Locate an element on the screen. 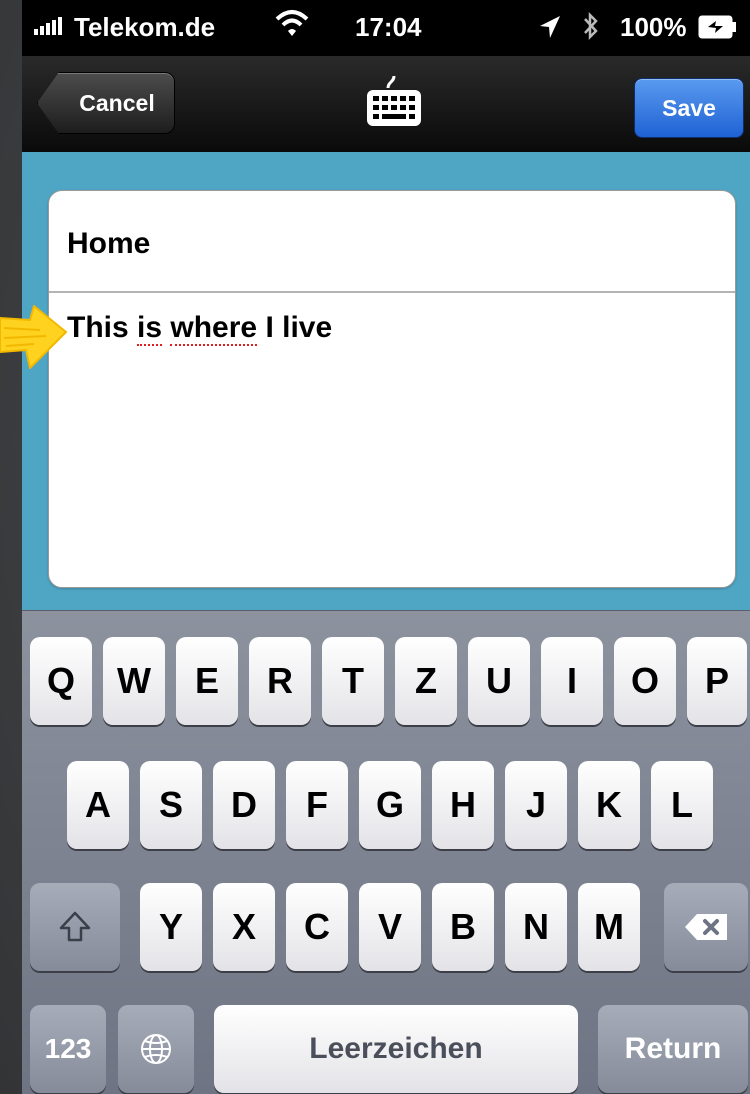 This screenshot has width=750, height=1094. key-e: E is located at coordinates (207, 681).